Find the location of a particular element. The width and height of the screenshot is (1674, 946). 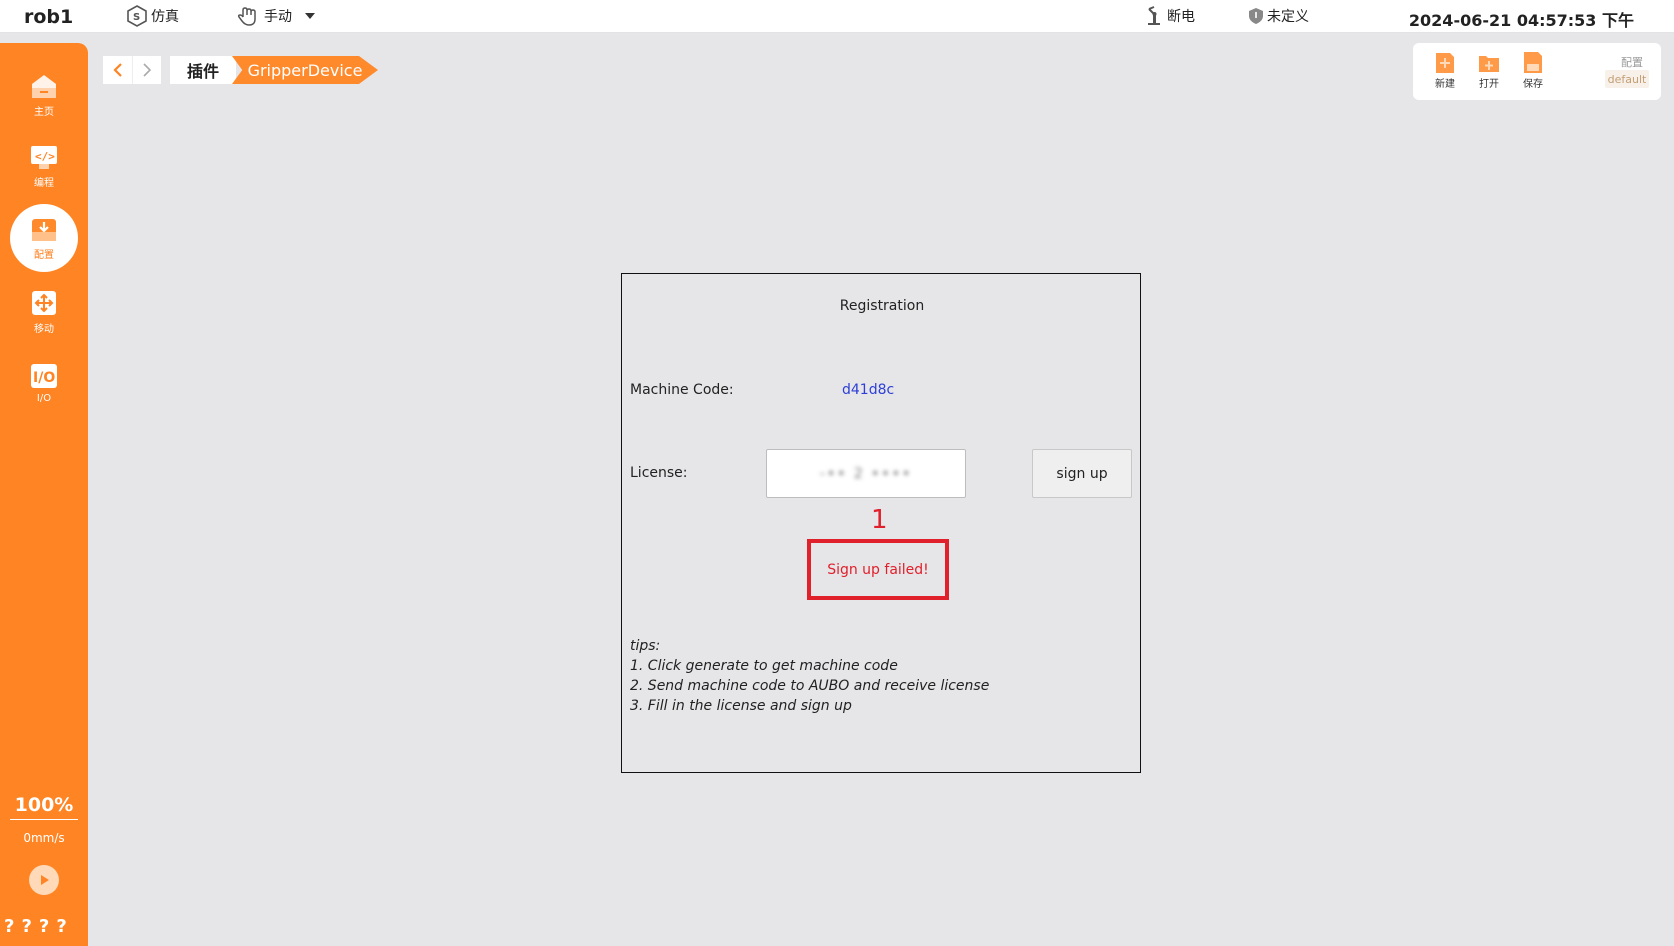

datetime: 2024-06-21 04:57:53 下午 is located at coordinates (1521, 20).